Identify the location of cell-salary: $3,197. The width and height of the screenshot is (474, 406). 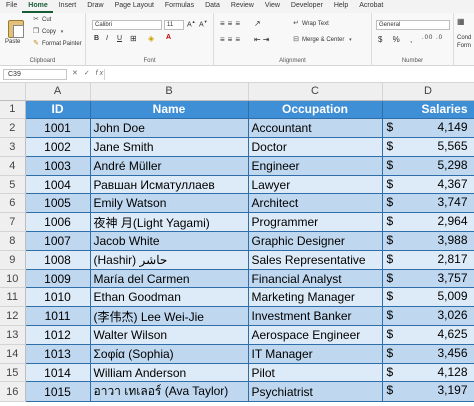
(427, 392).